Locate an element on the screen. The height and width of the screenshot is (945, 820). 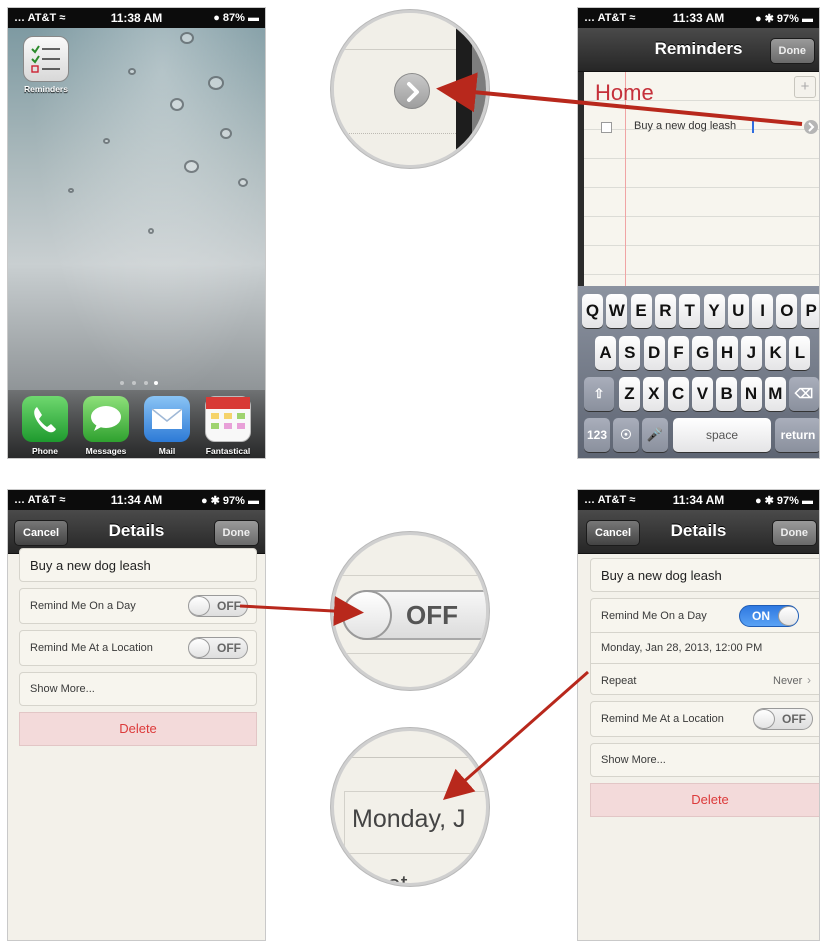
return-key: return is located at coordinates (797, 435).